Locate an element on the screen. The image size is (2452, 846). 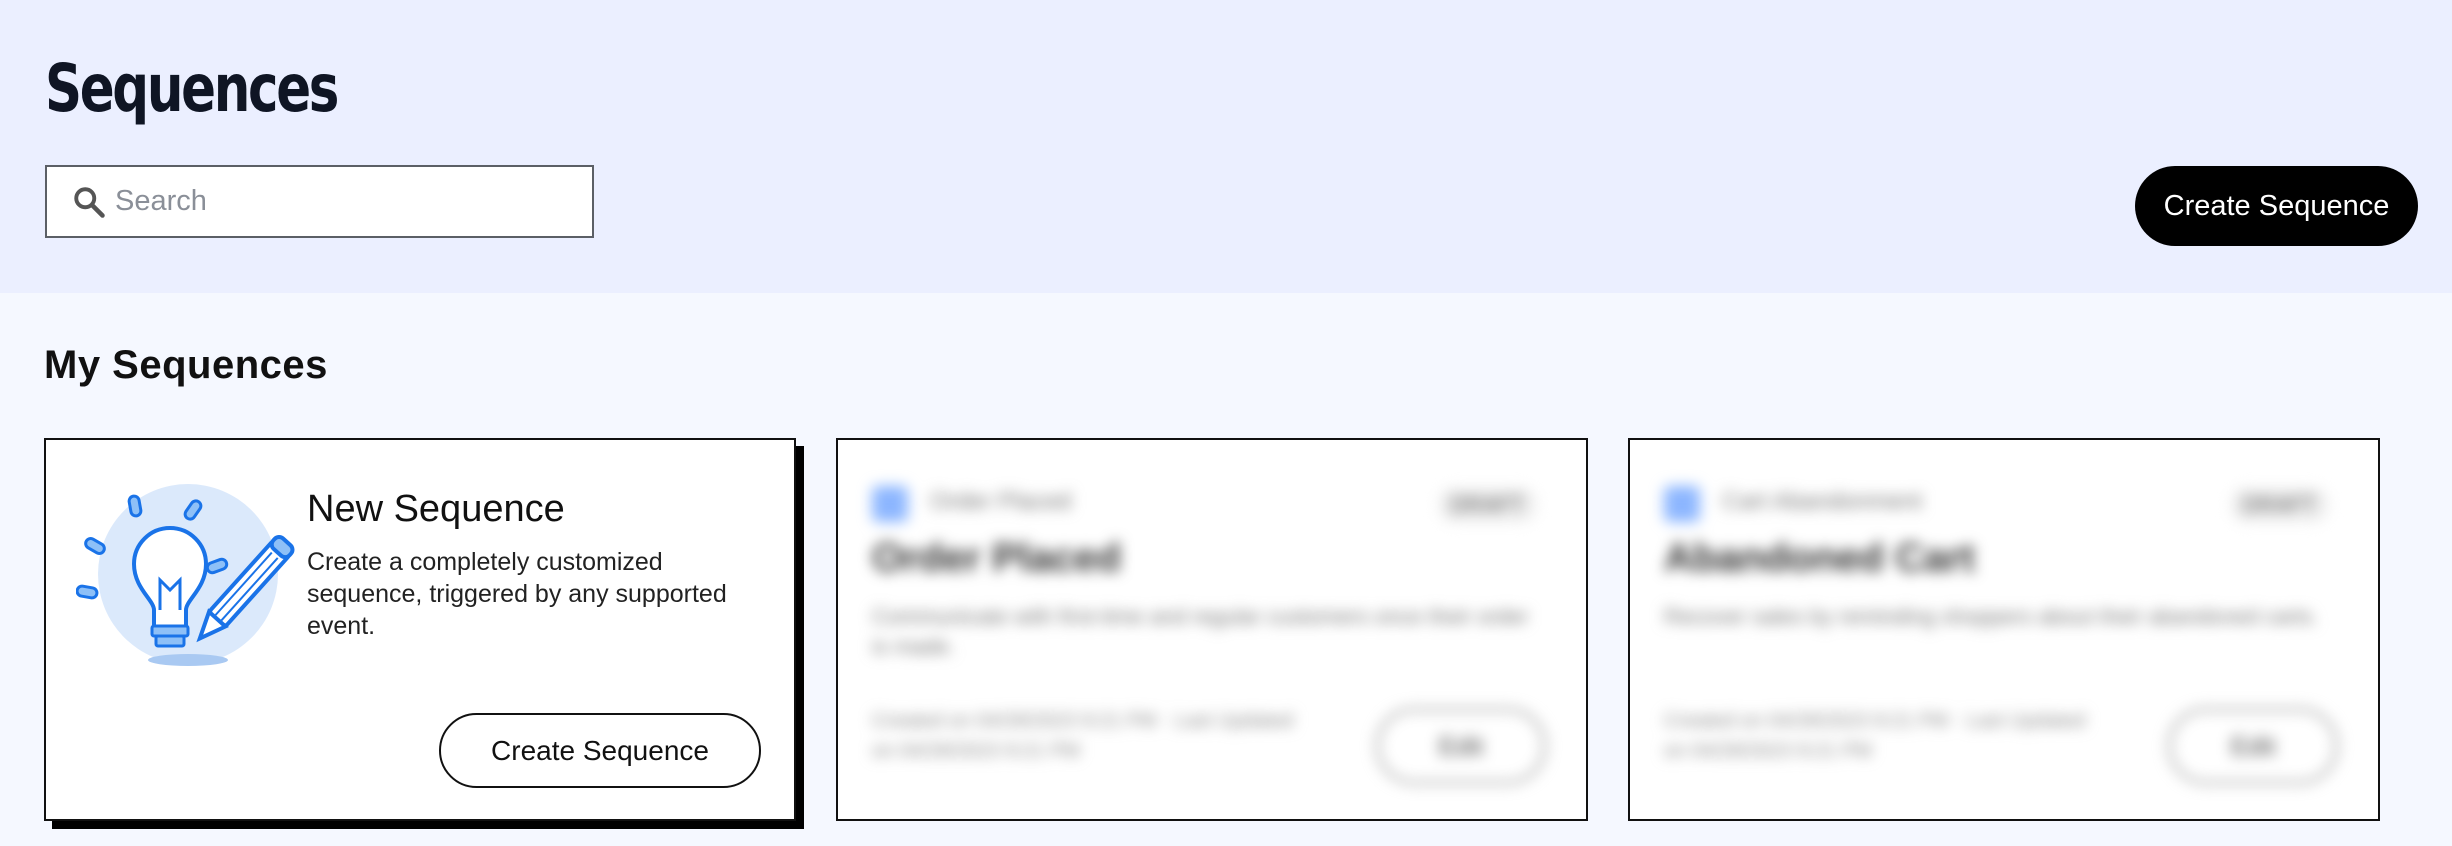
search-input is located at coordinates (350, 201).